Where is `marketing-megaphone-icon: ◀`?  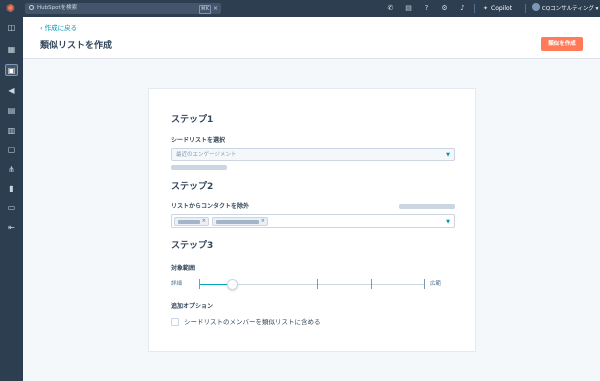
marketing-megaphone-icon: ◀ is located at coordinates (11, 91).